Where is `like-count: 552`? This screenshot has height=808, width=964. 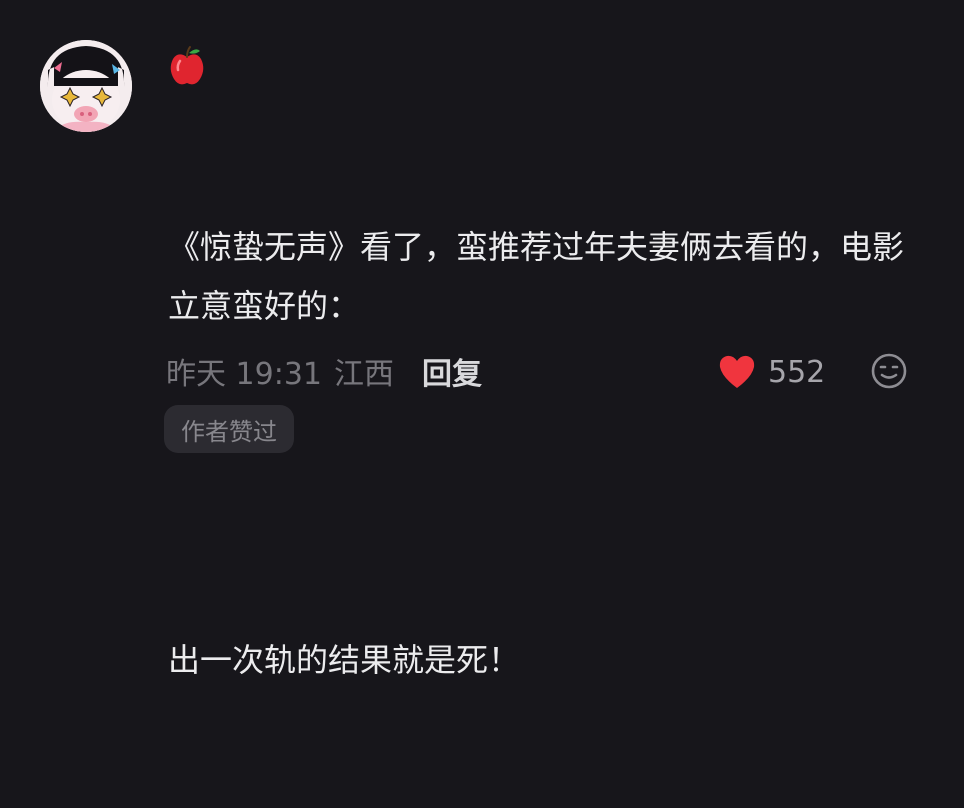 like-count: 552 is located at coordinates (797, 372).